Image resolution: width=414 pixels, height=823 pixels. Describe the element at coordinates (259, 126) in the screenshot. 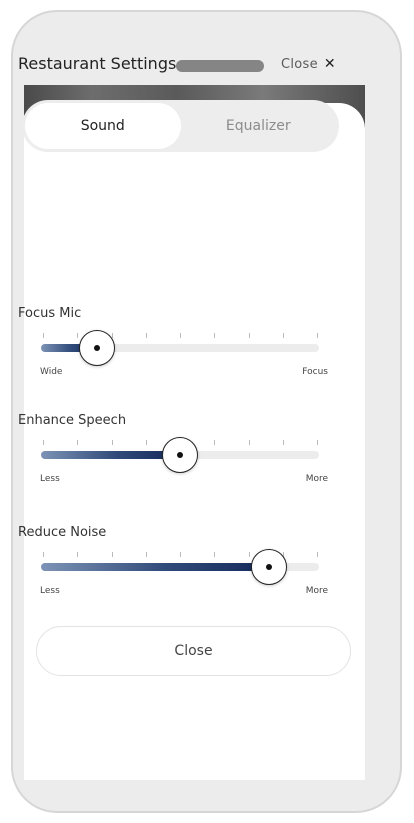

I see `tab-equalizer: Equalizer` at that location.